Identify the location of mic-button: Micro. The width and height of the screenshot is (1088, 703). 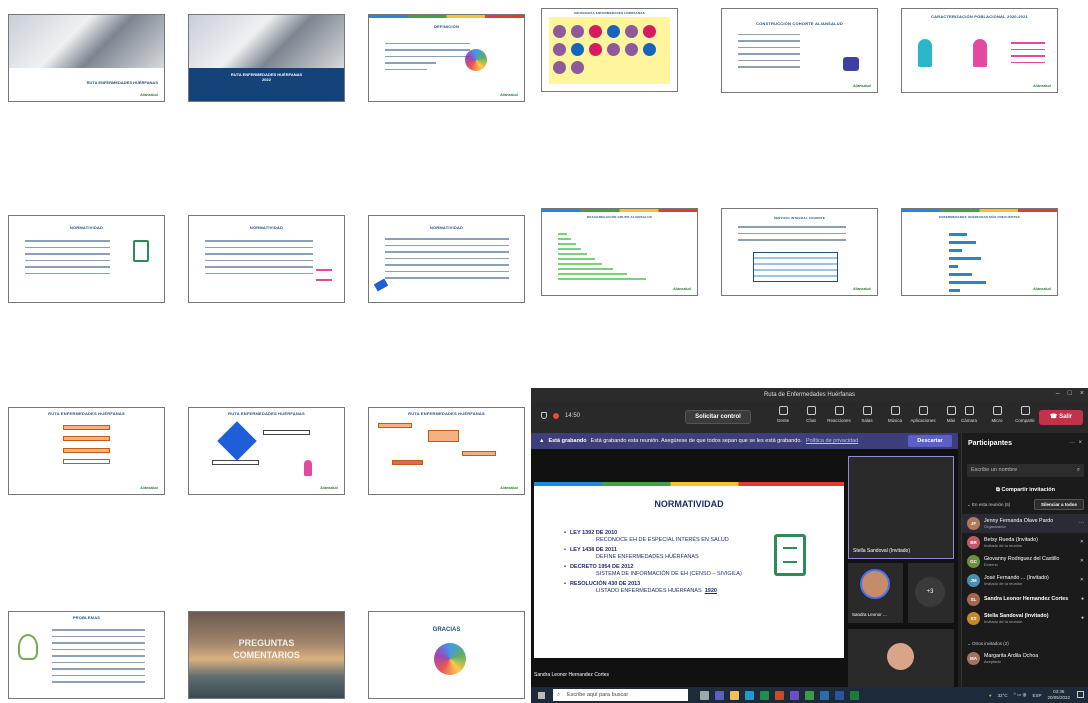
(997, 414).